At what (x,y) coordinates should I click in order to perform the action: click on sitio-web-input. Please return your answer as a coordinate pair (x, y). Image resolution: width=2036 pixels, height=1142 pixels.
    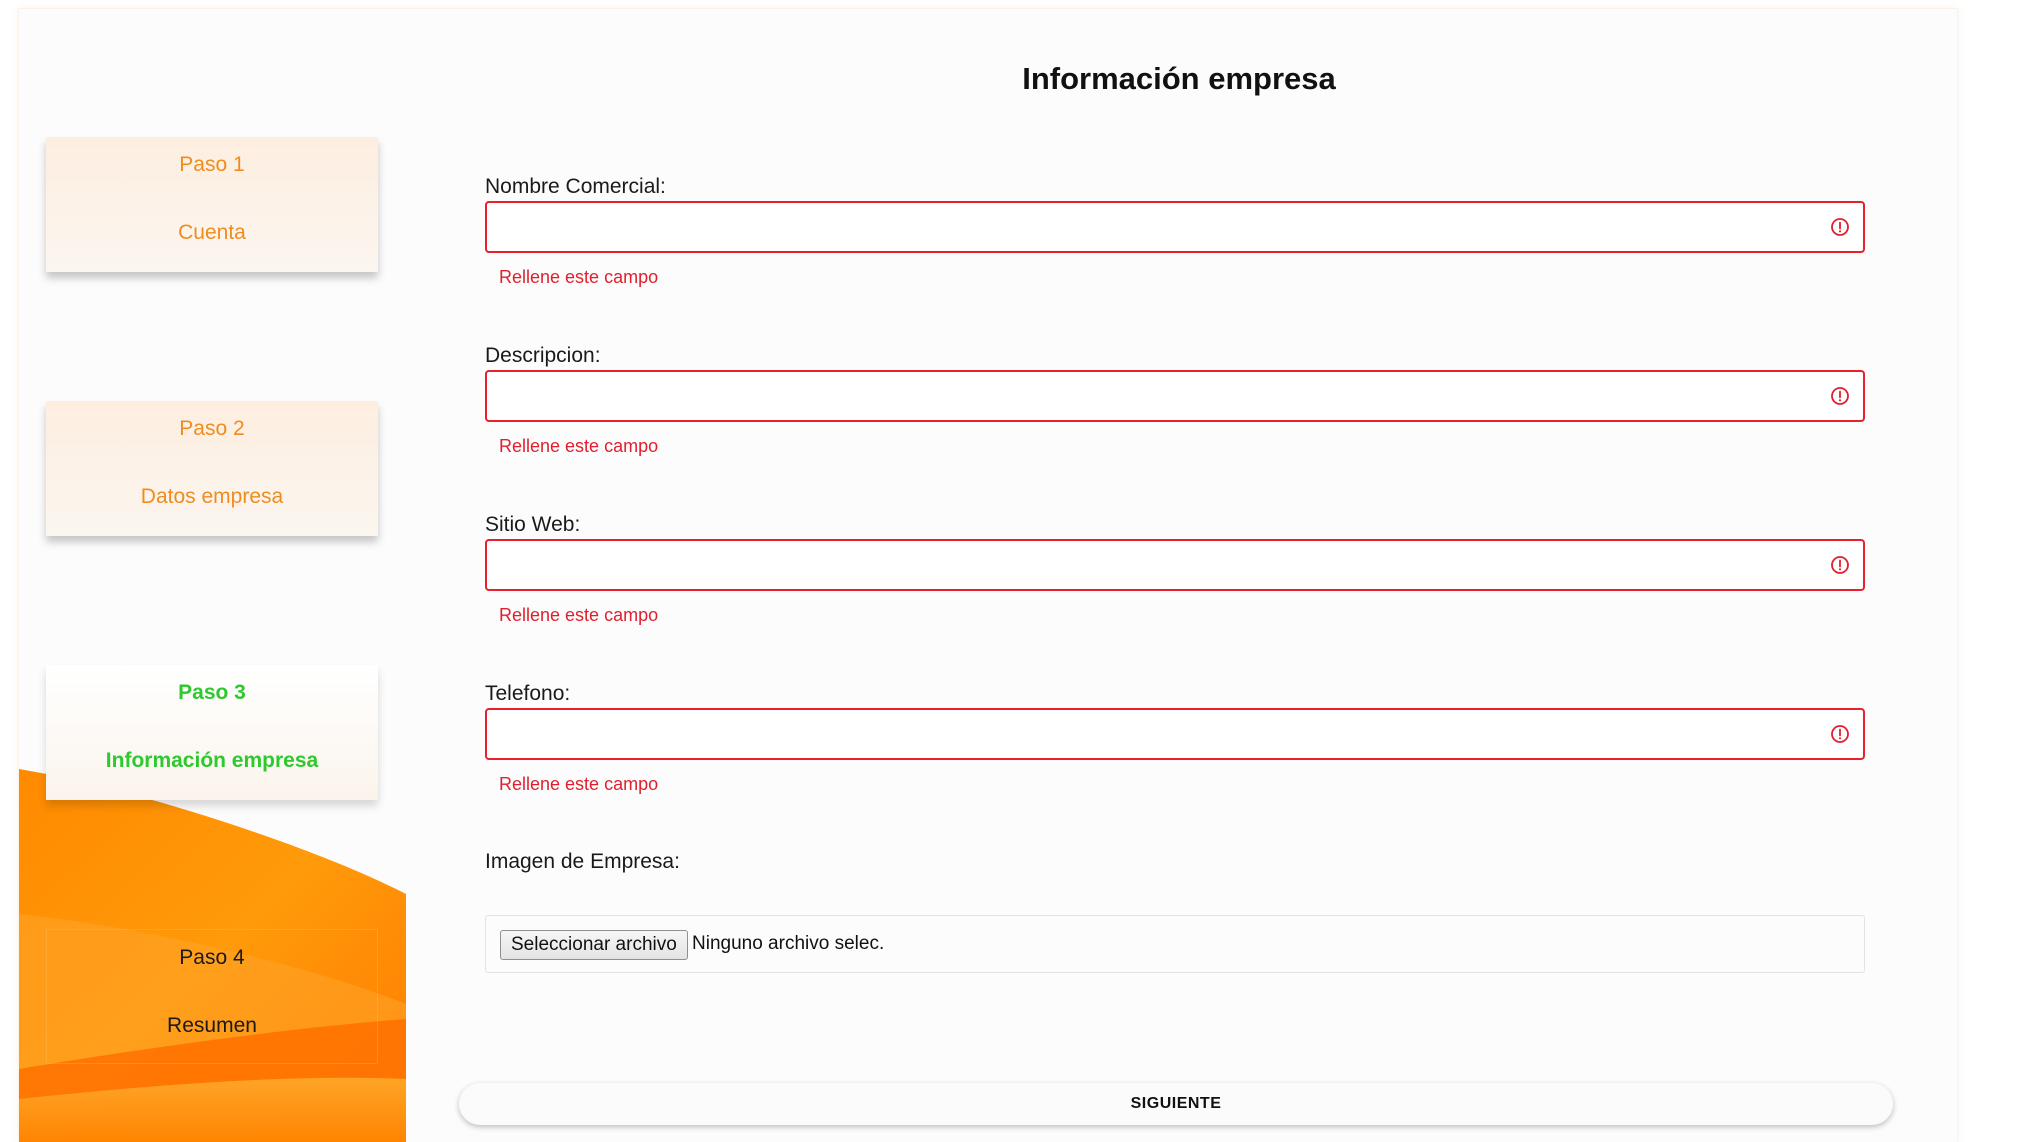
    Looking at the image, I should click on (1175, 565).